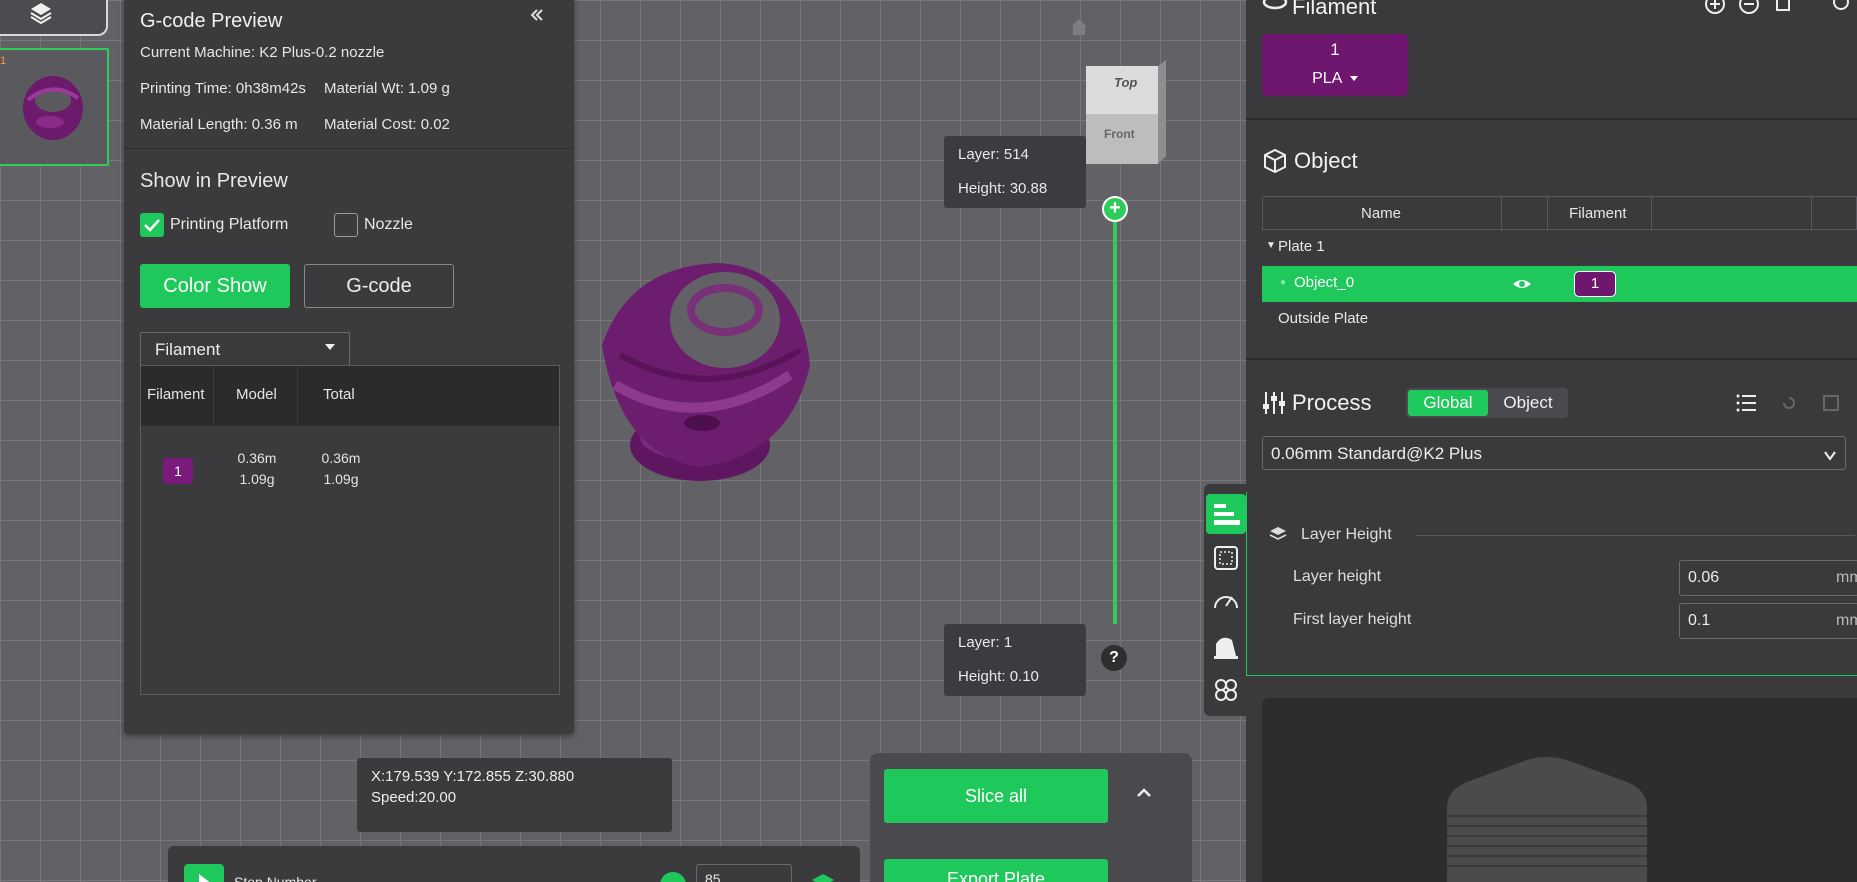  Describe the element at coordinates (1301, 246) in the screenshot. I see `plate-label: Plate 1` at that location.